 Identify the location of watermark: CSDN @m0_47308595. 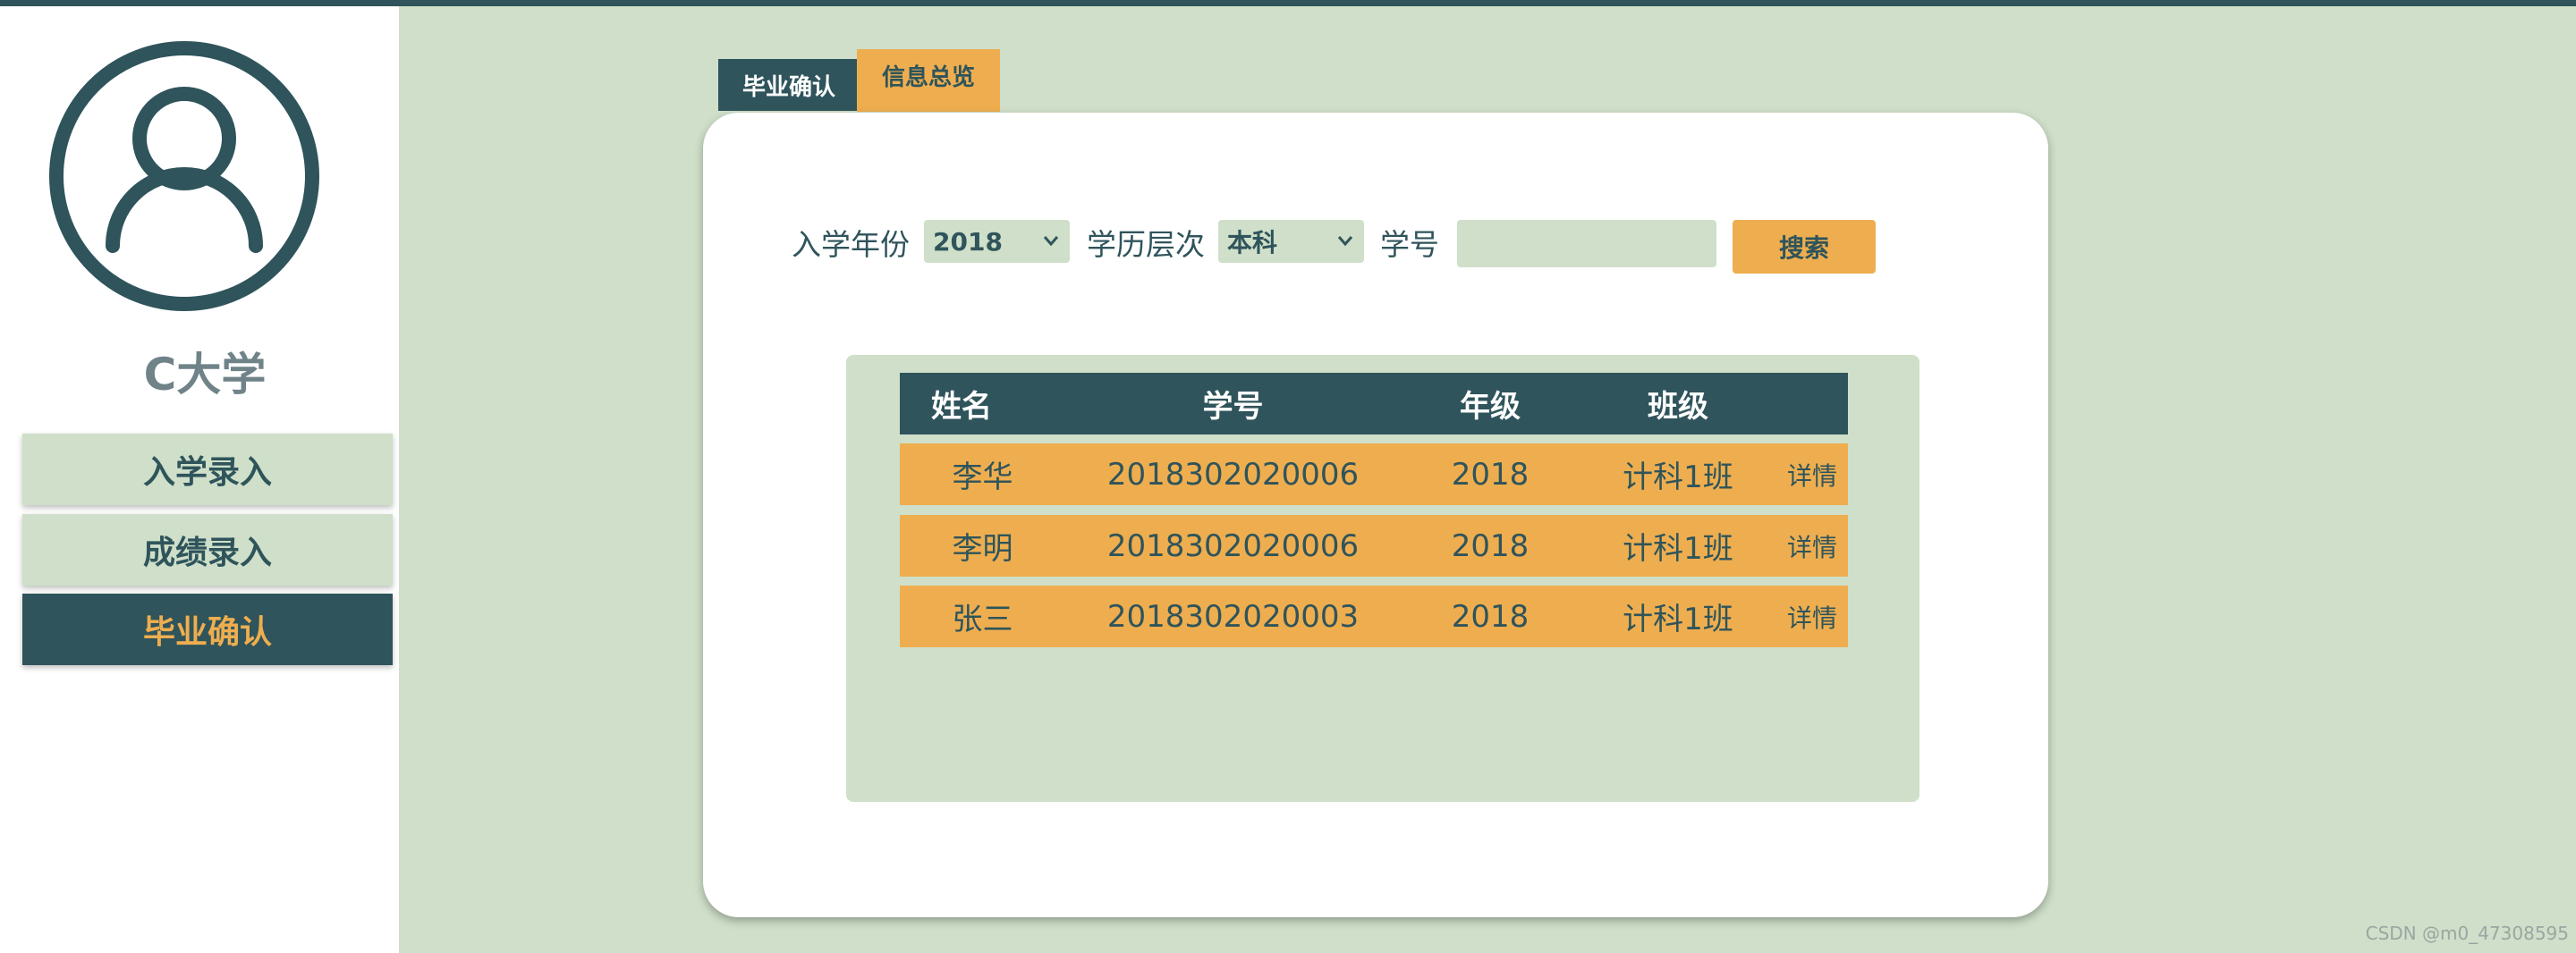
(2467, 933).